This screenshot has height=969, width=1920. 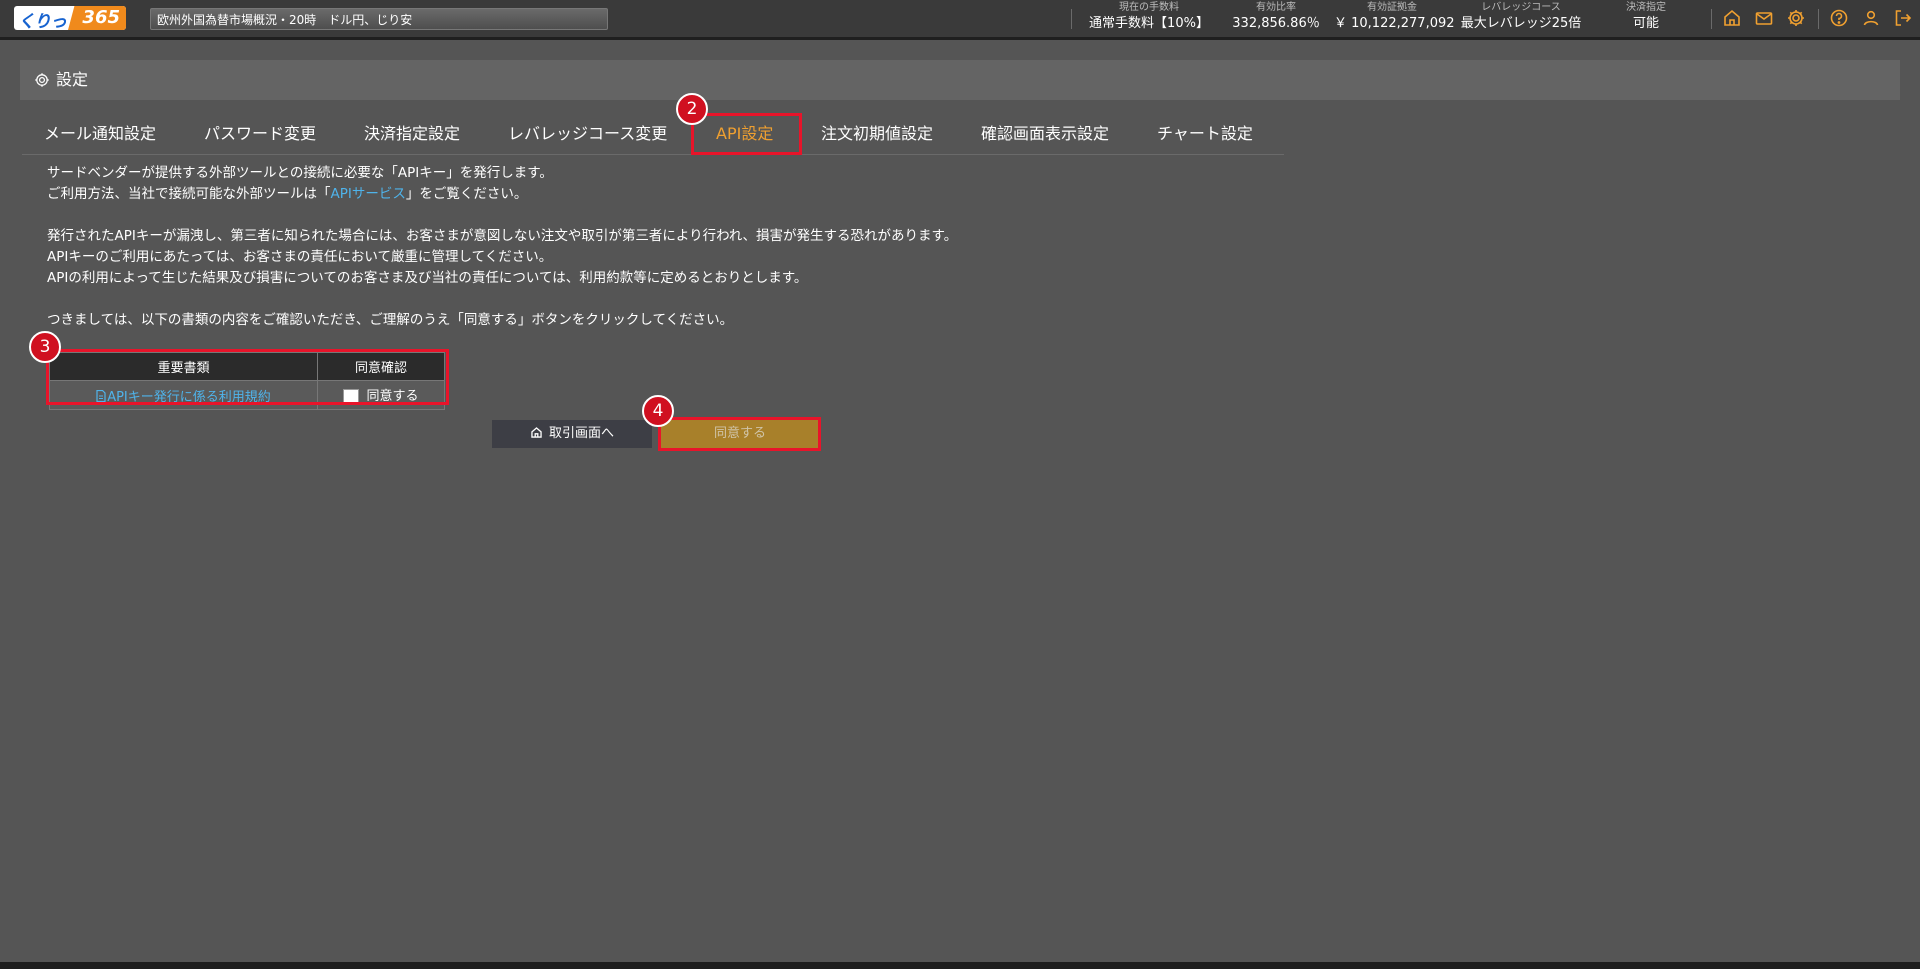 I want to click on tab-chart-settings: チャート設定, so click(x=1205, y=134).